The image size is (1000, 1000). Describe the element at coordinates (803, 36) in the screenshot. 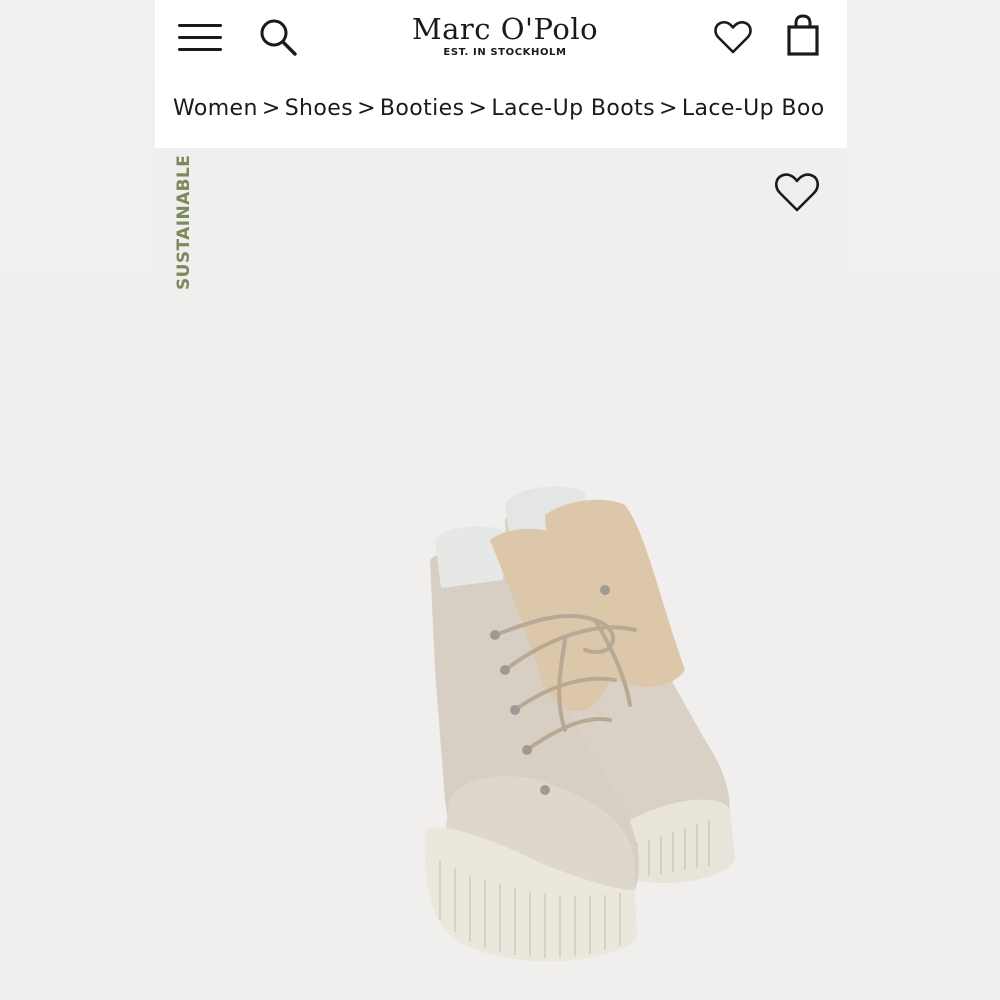

I see `shopping-bag-icon` at that location.